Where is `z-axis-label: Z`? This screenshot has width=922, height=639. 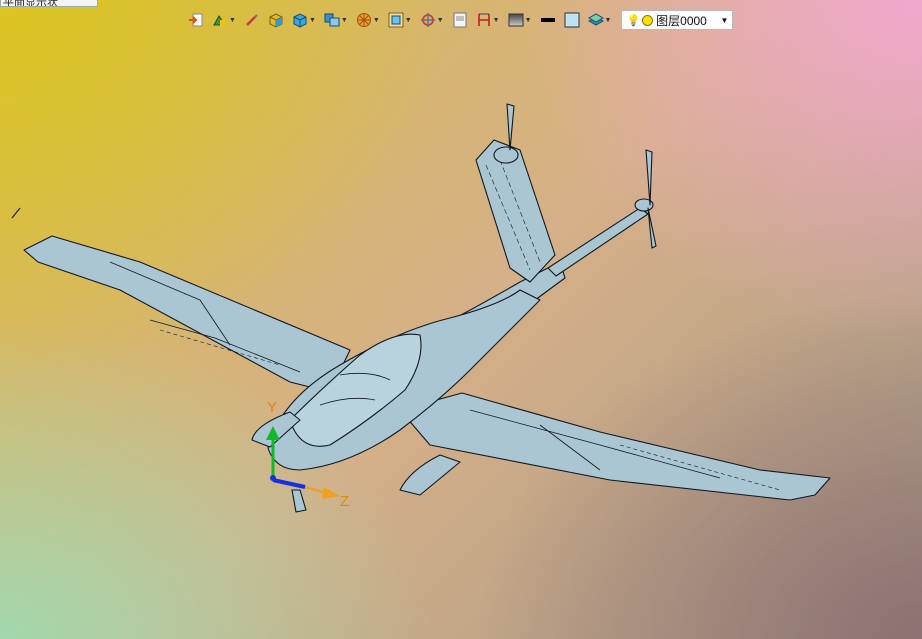
z-axis-label: Z is located at coordinates (344, 501).